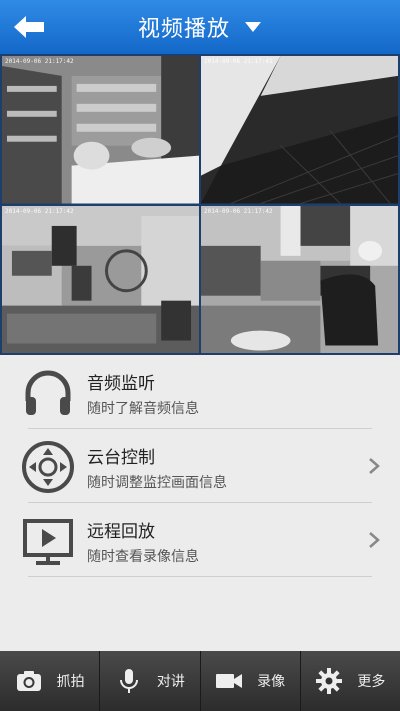  Describe the element at coordinates (39, 61) in the screenshot. I see `camera-timestamp-1: 2014-09-06 21:17:42` at that location.